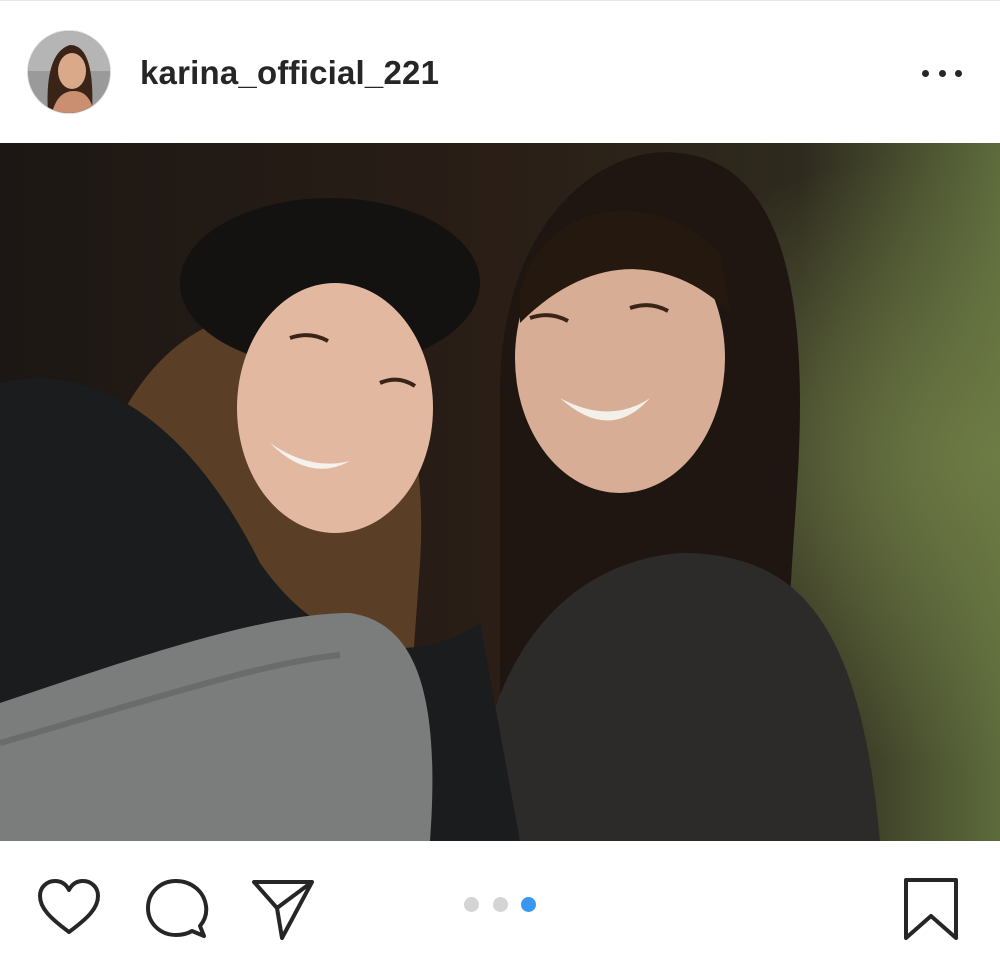 The image size is (1000, 971). I want to click on carousel-indicator, so click(500, 904).